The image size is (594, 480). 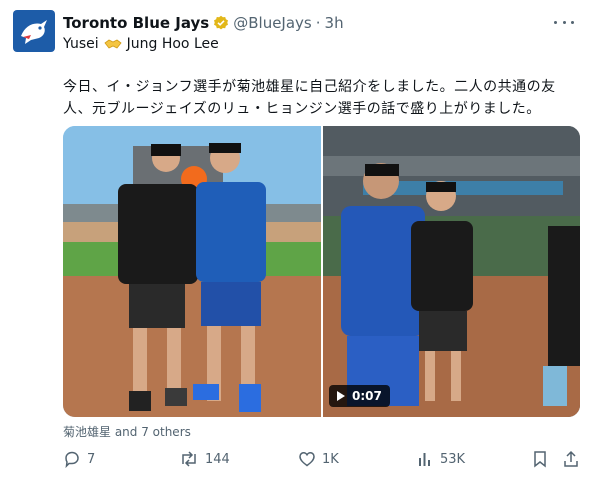 What do you see at coordinates (72, 459) in the screenshot?
I see `reply-icon` at bounding box center [72, 459].